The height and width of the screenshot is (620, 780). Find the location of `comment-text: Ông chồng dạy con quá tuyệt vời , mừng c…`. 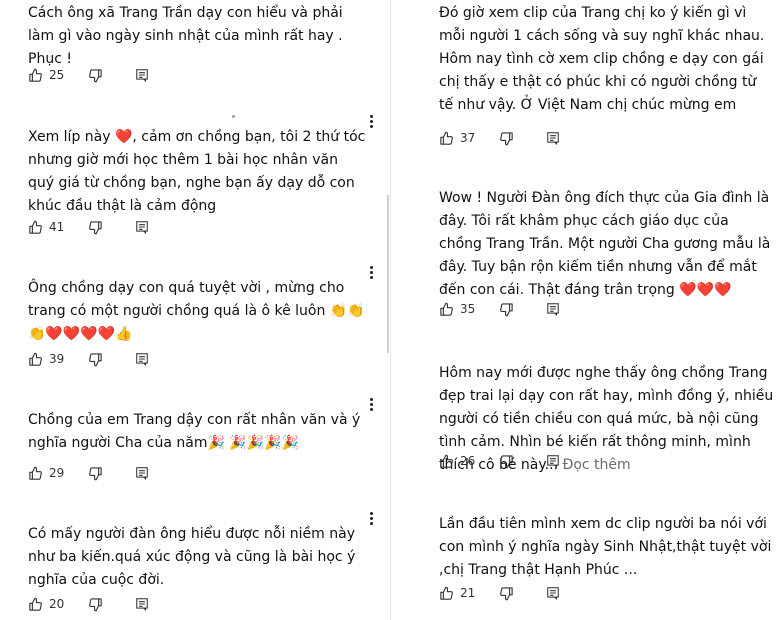

comment-text: Ông chồng dạy con quá tuyệt vời , mừng c… is located at coordinates (196, 311).